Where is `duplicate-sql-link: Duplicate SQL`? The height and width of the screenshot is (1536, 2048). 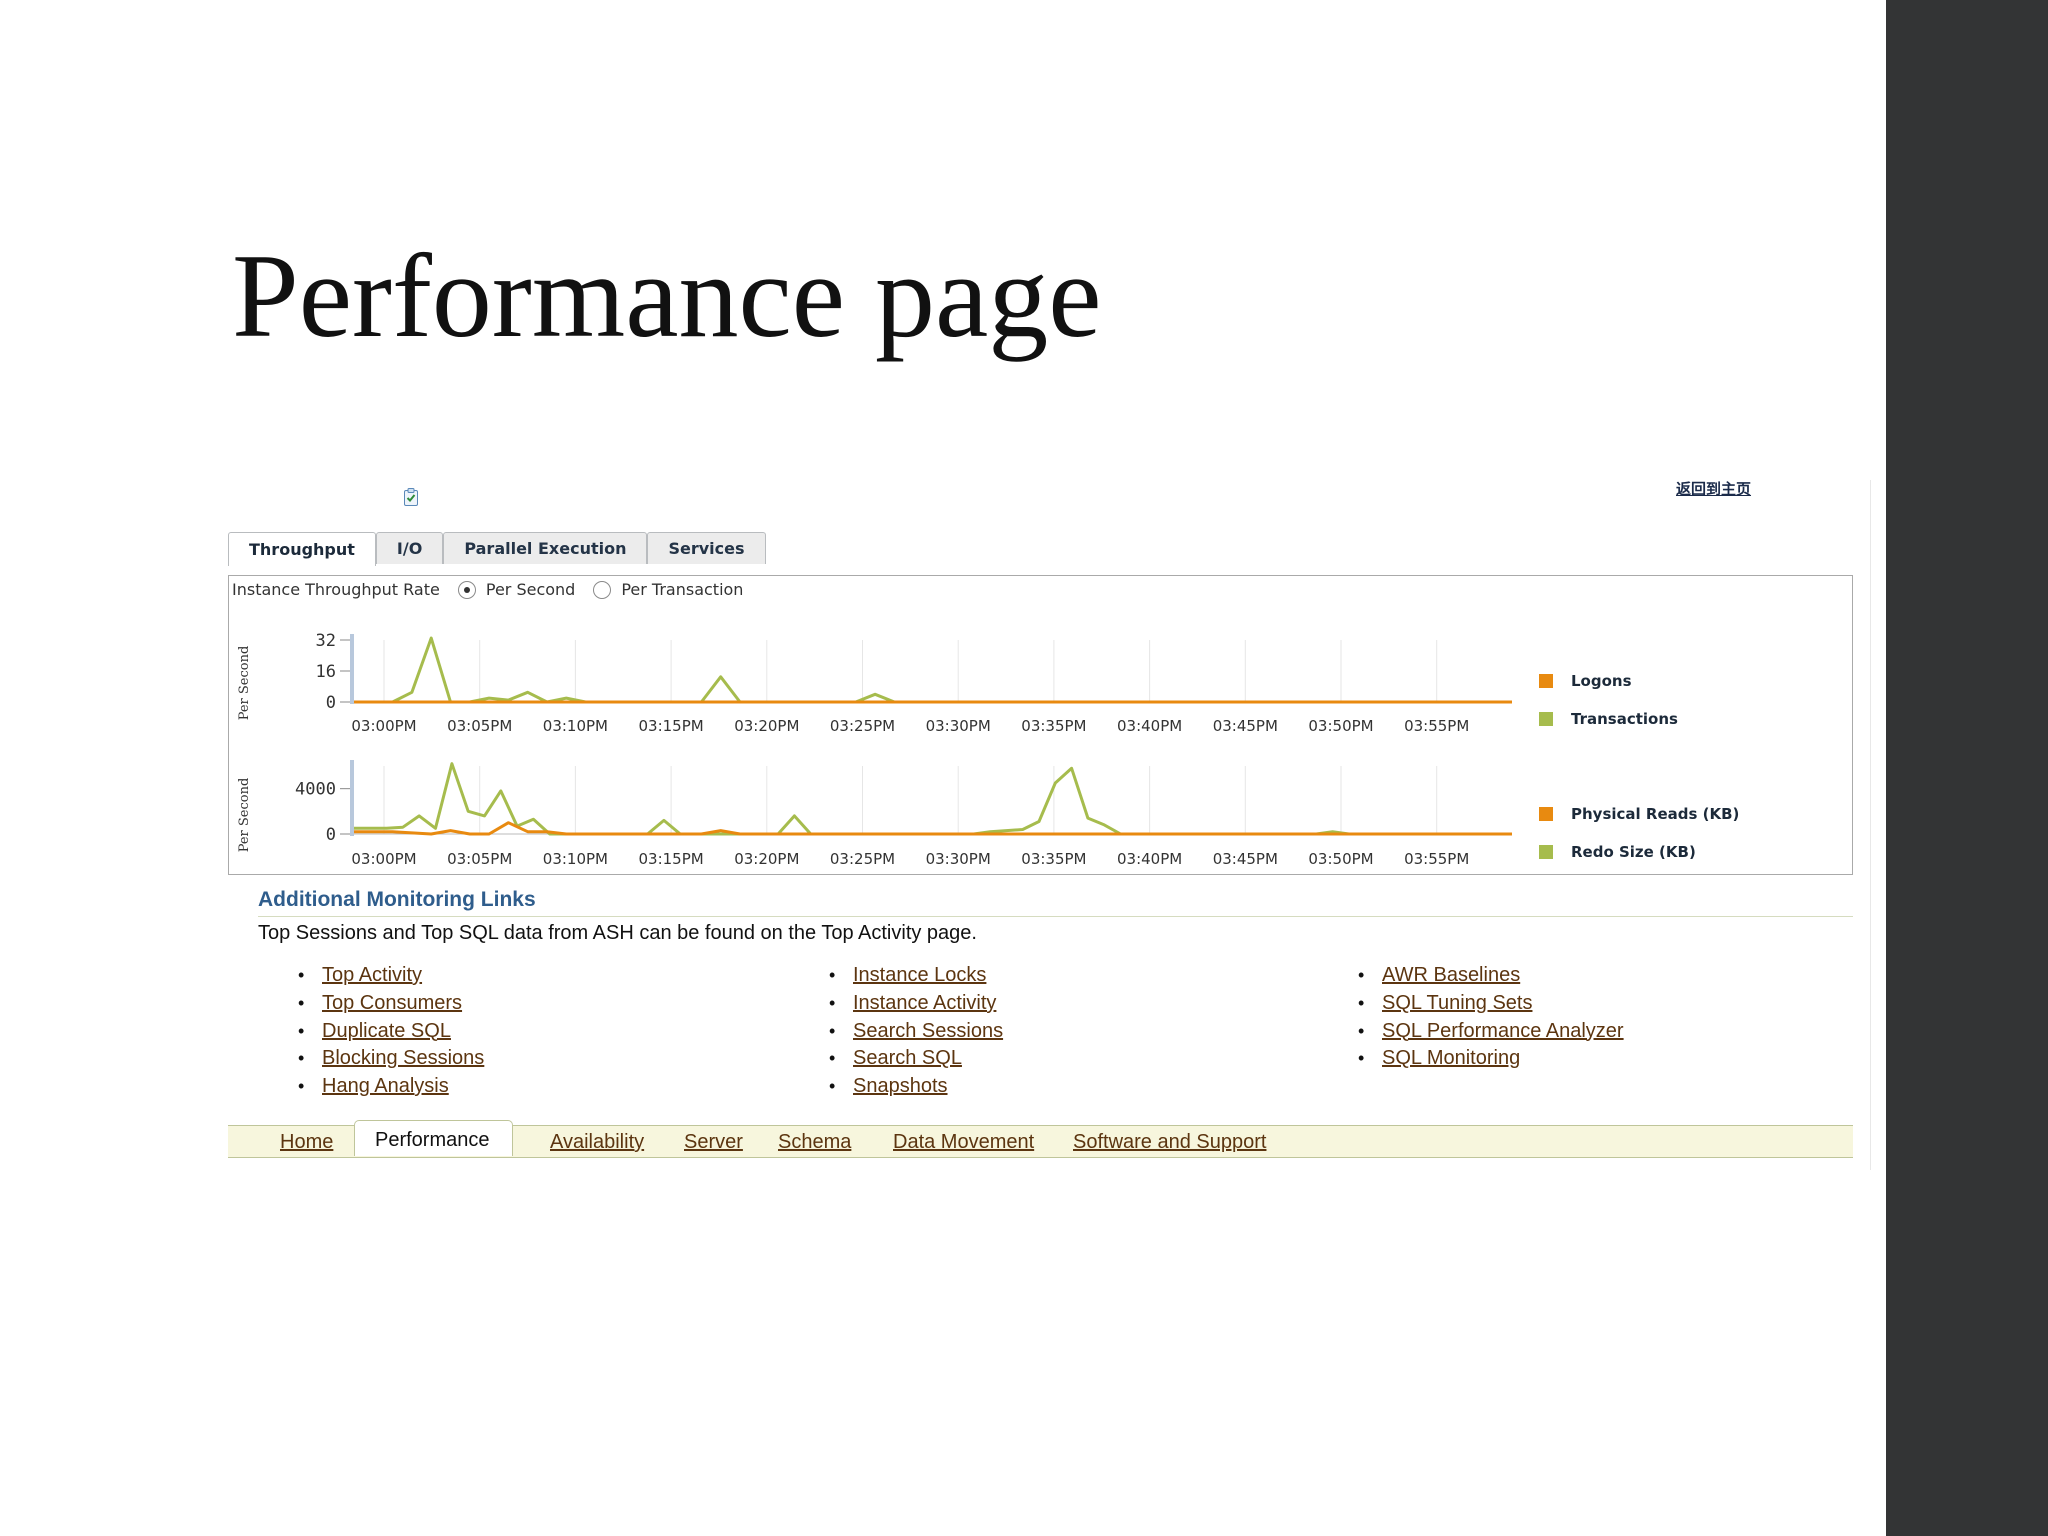
duplicate-sql-link: Duplicate SQL is located at coordinates (386, 1031).